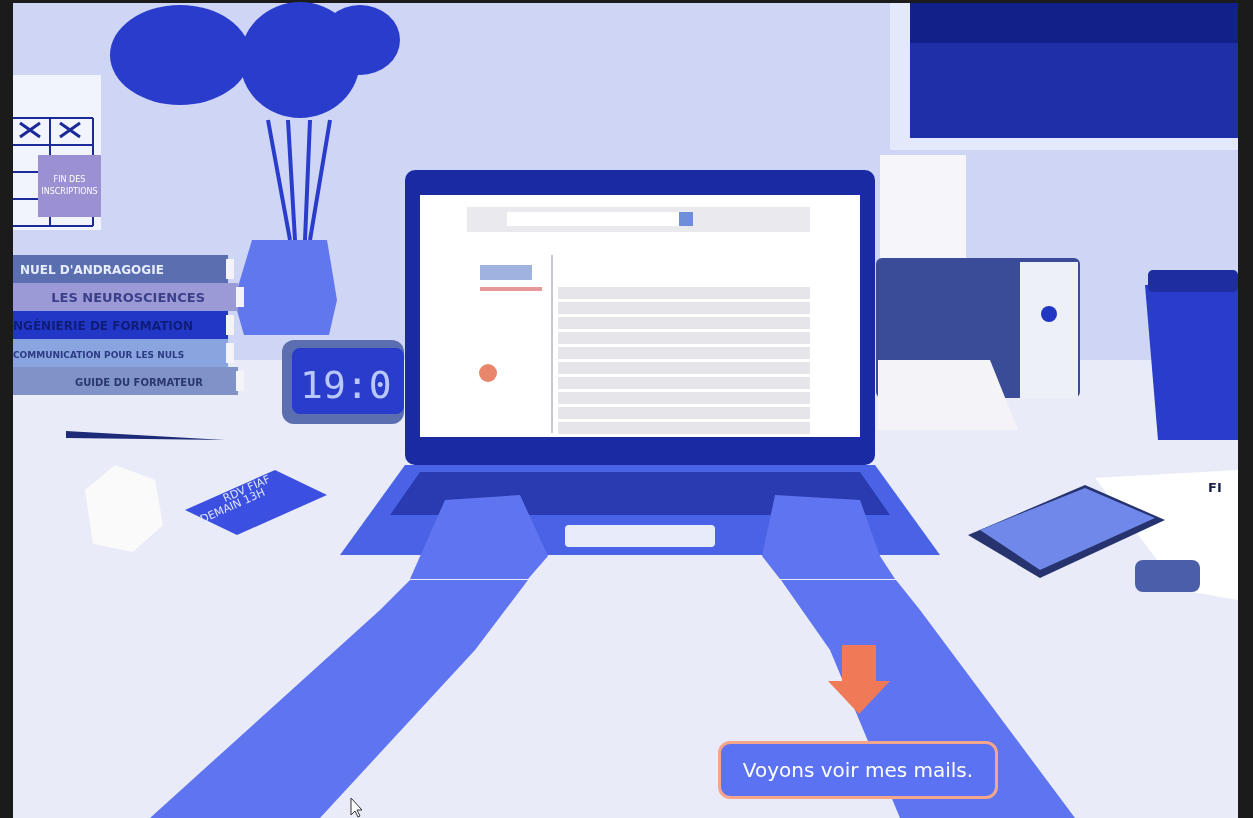 The height and width of the screenshot is (818, 1253). What do you see at coordinates (343, 382) in the screenshot?
I see `alarm-clock: 19:0` at bounding box center [343, 382].